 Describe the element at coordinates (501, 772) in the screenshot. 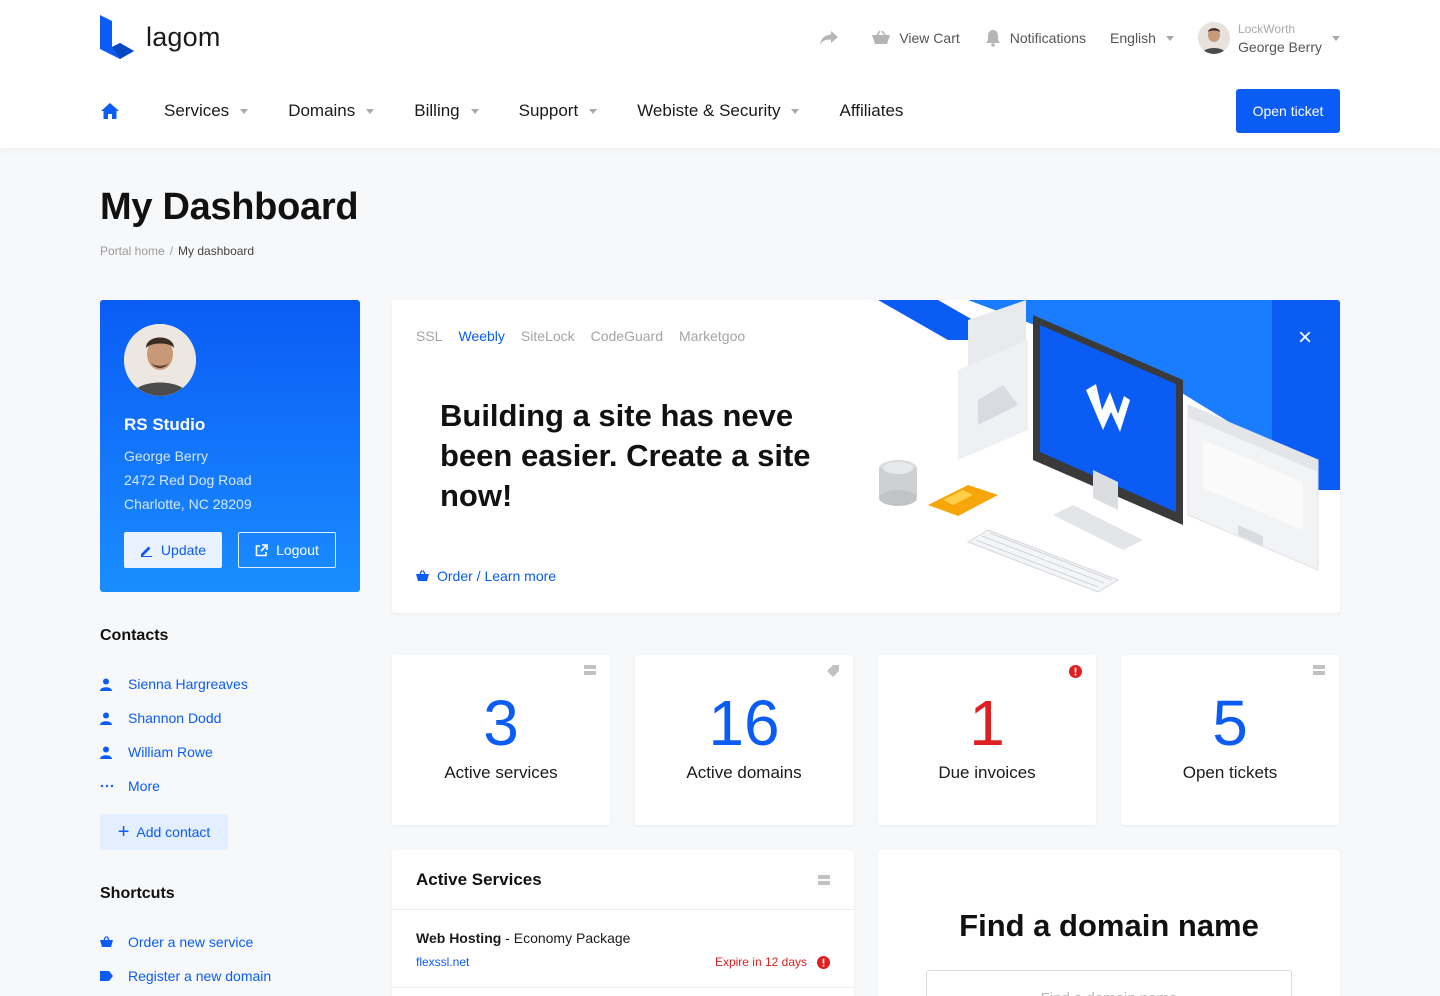

I see `stat-label: Active services` at that location.